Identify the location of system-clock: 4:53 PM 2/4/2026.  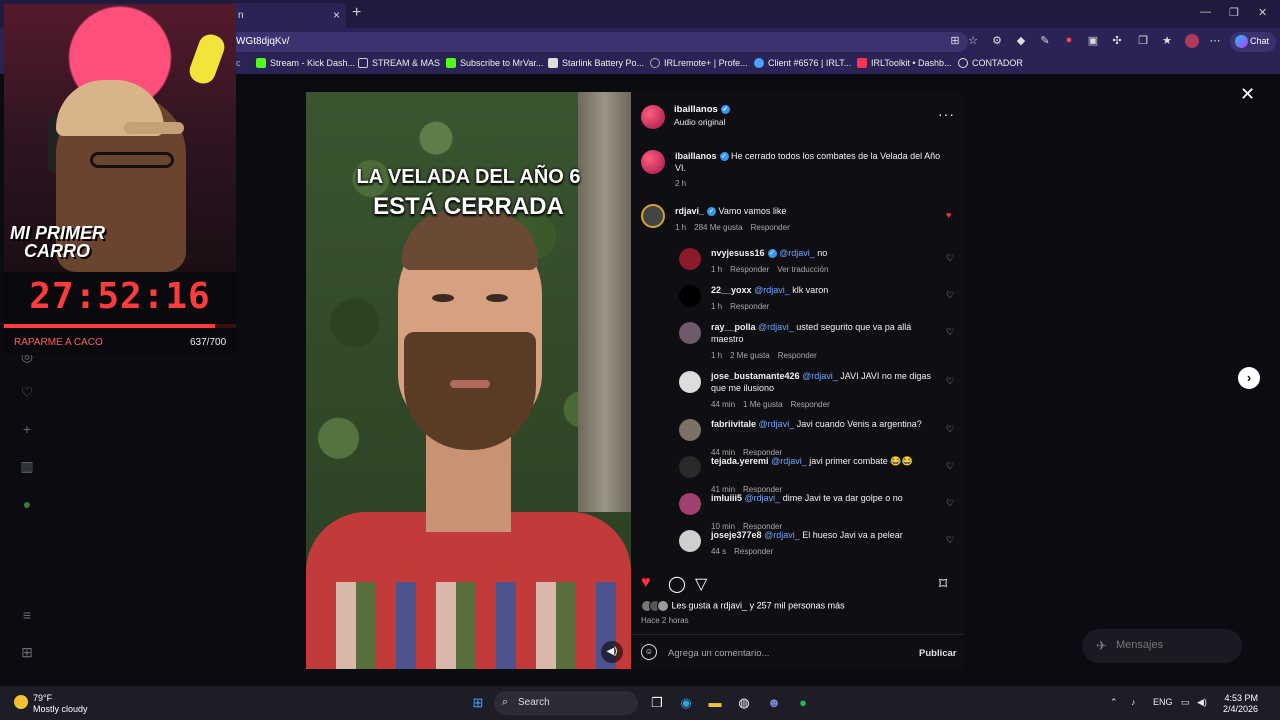
(1238, 704).